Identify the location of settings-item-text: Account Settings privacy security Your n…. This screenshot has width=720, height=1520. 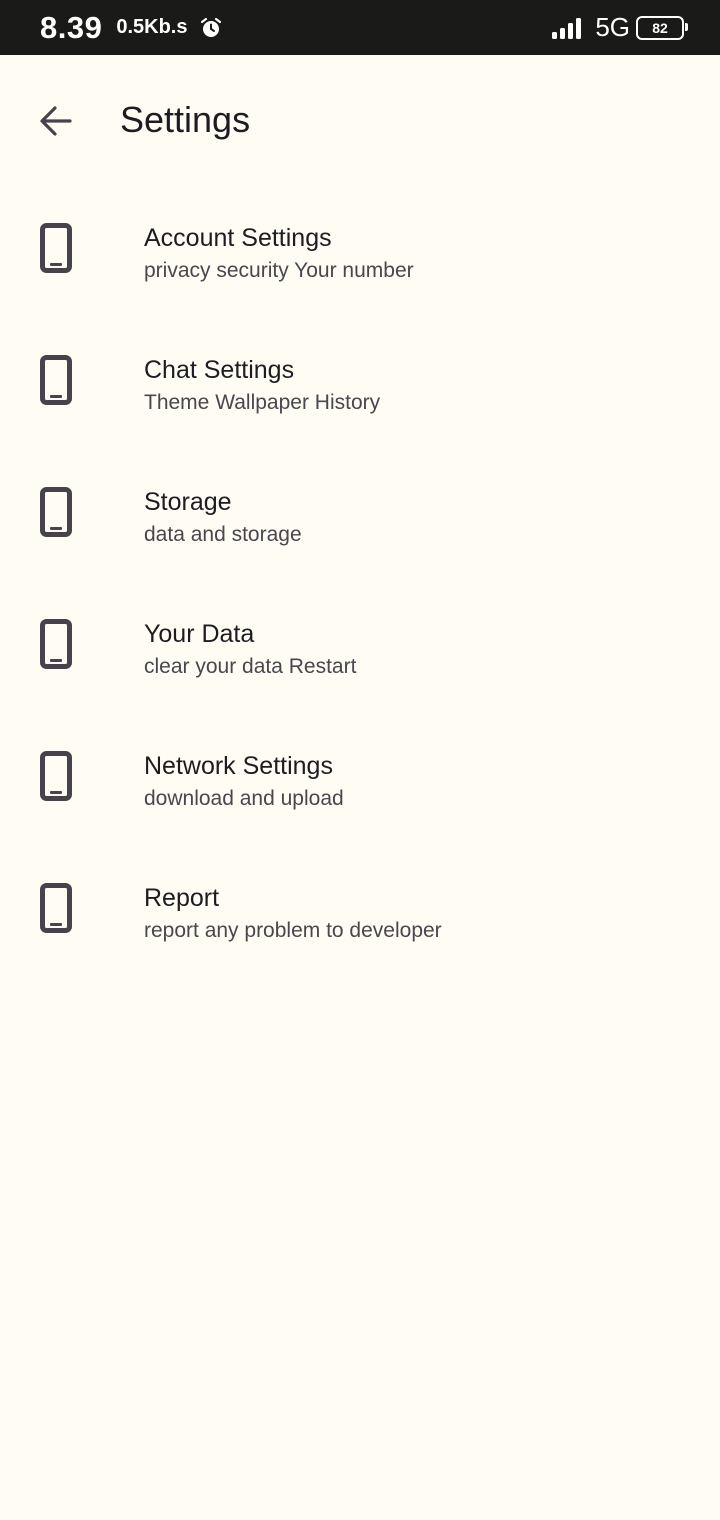
(422, 254).